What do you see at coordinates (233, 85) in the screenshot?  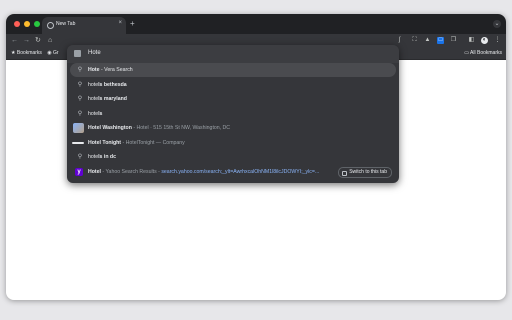 I see `suggestion-hotels-bethesda: ⚲ hotels bethesda` at bounding box center [233, 85].